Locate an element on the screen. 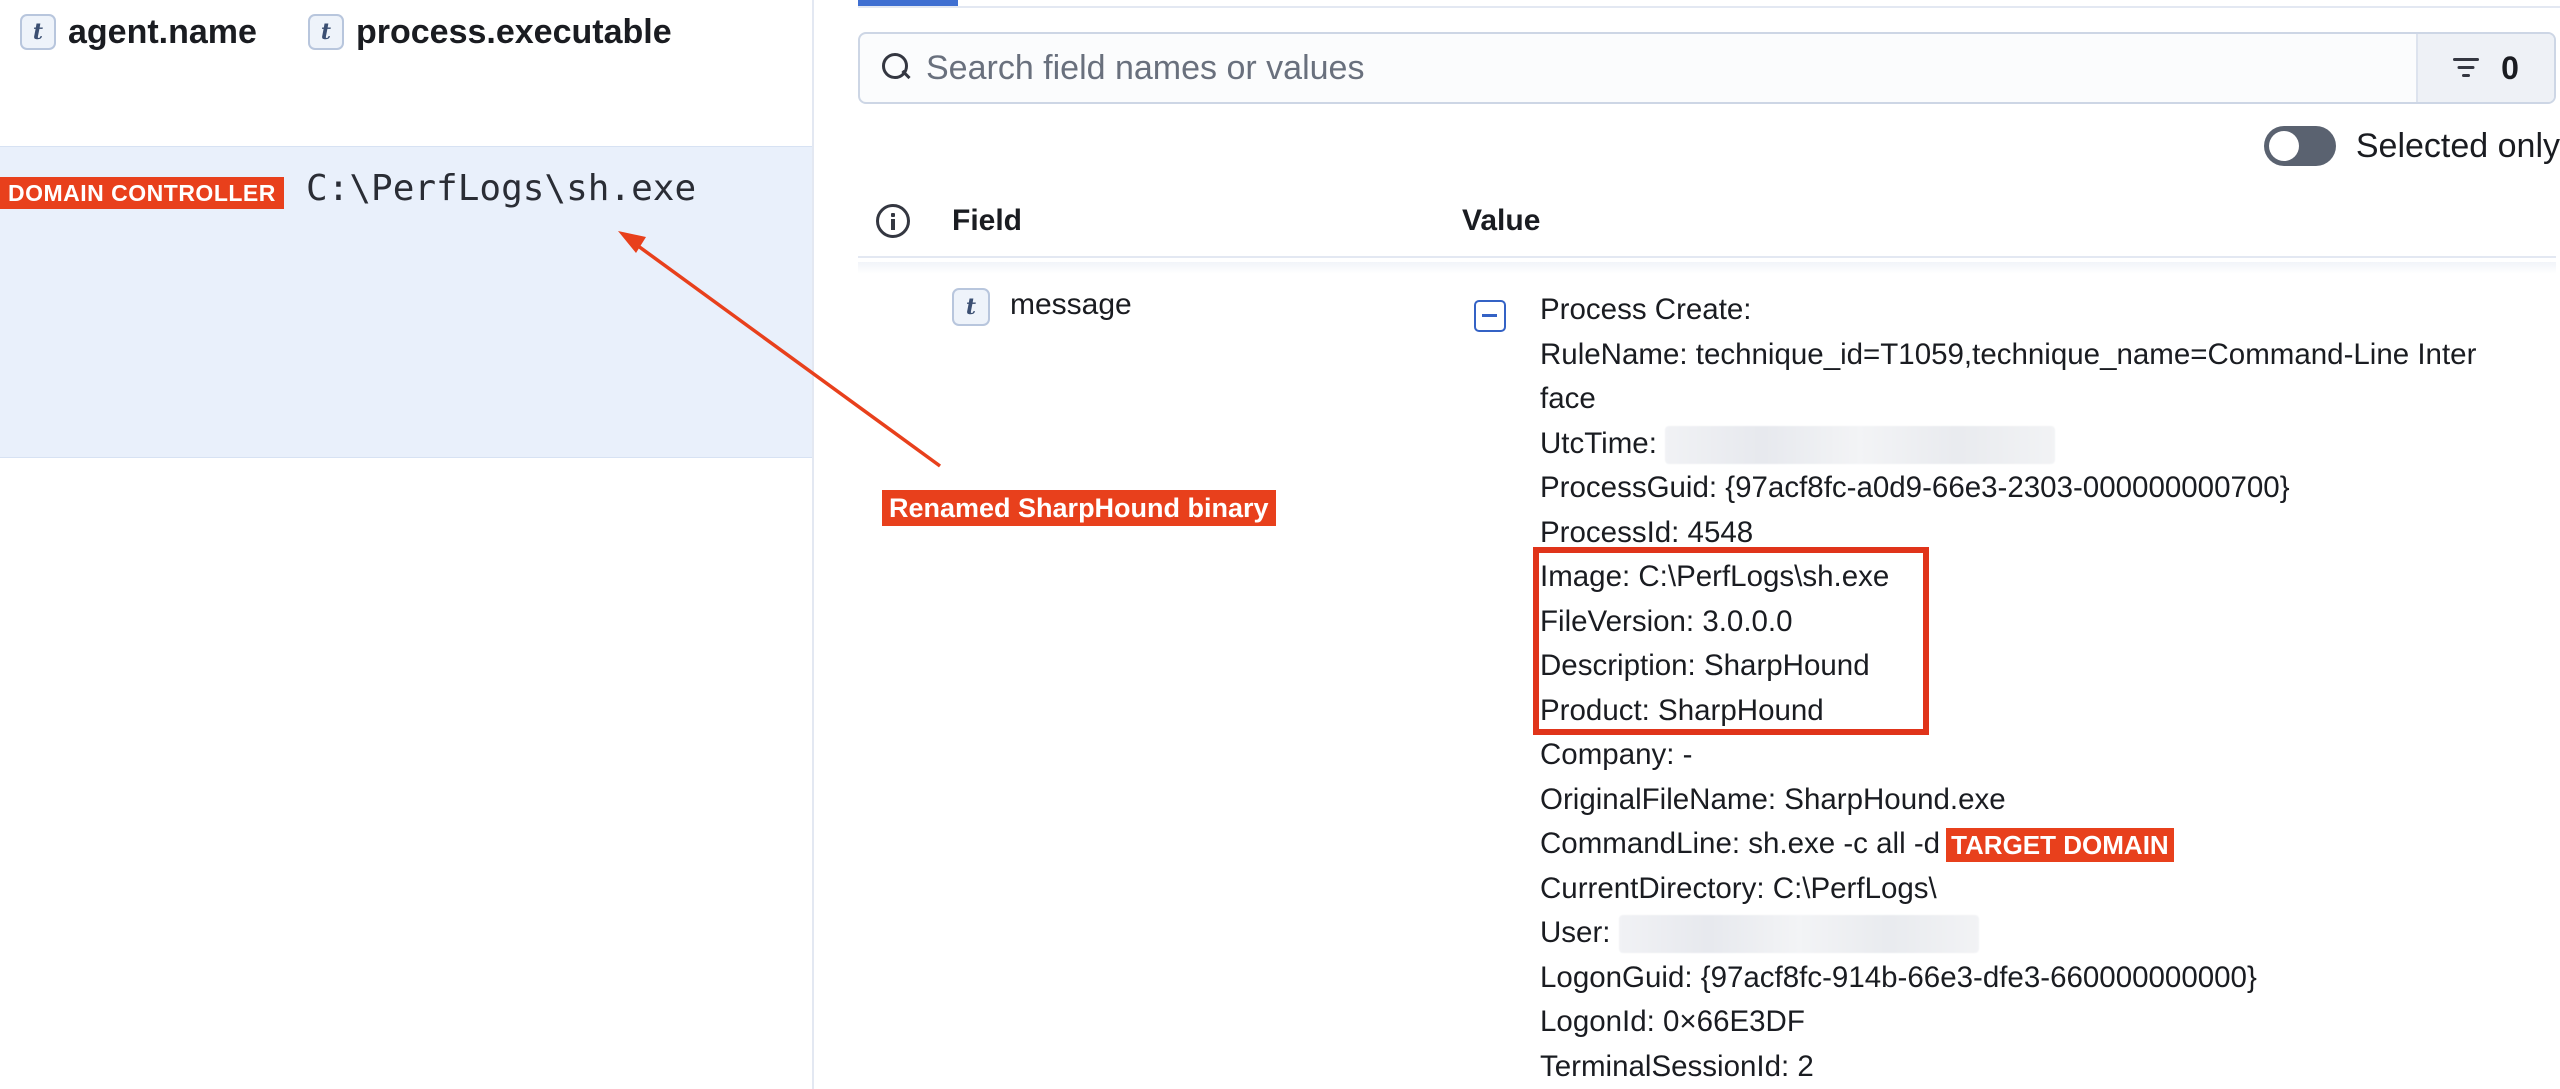  utctime-redacted is located at coordinates (1860, 444).